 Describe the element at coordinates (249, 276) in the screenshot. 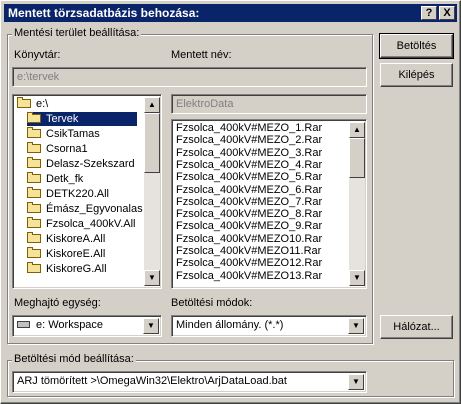

I see `file-item: Fzsolca_400kV#MEZO13.Rar` at that location.